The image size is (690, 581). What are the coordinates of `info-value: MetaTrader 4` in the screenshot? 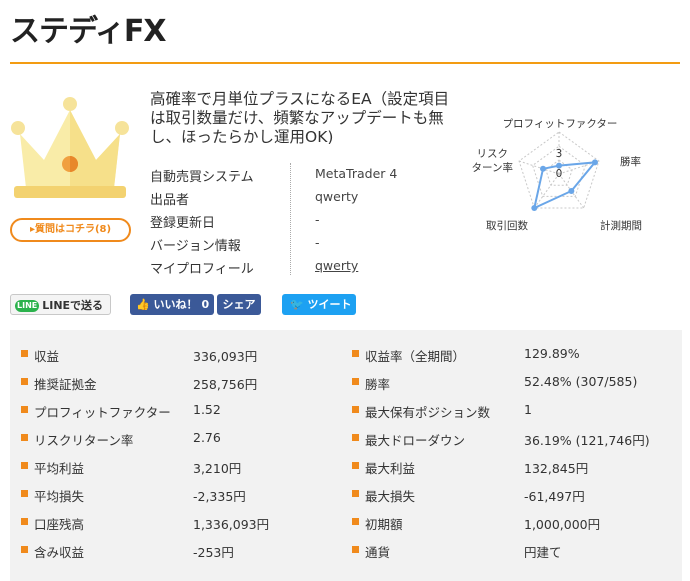 It's located at (356, 173).